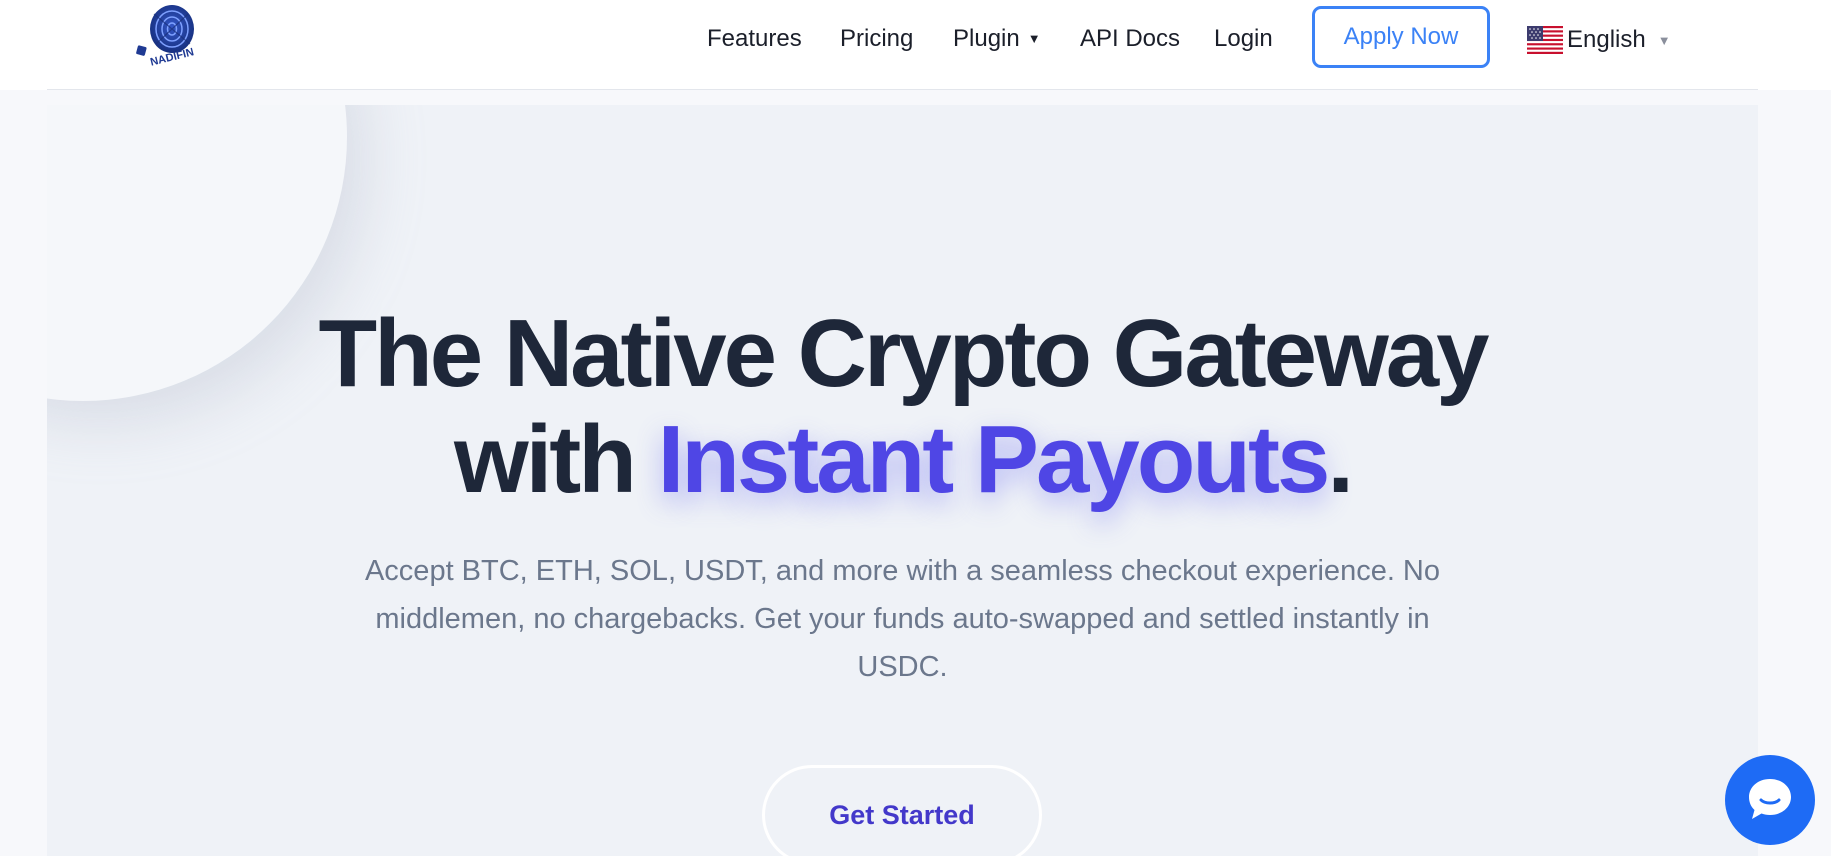 This screenshot has width=1831, height=856. I want to click on chat-launcher-button, so click(1770, 800).